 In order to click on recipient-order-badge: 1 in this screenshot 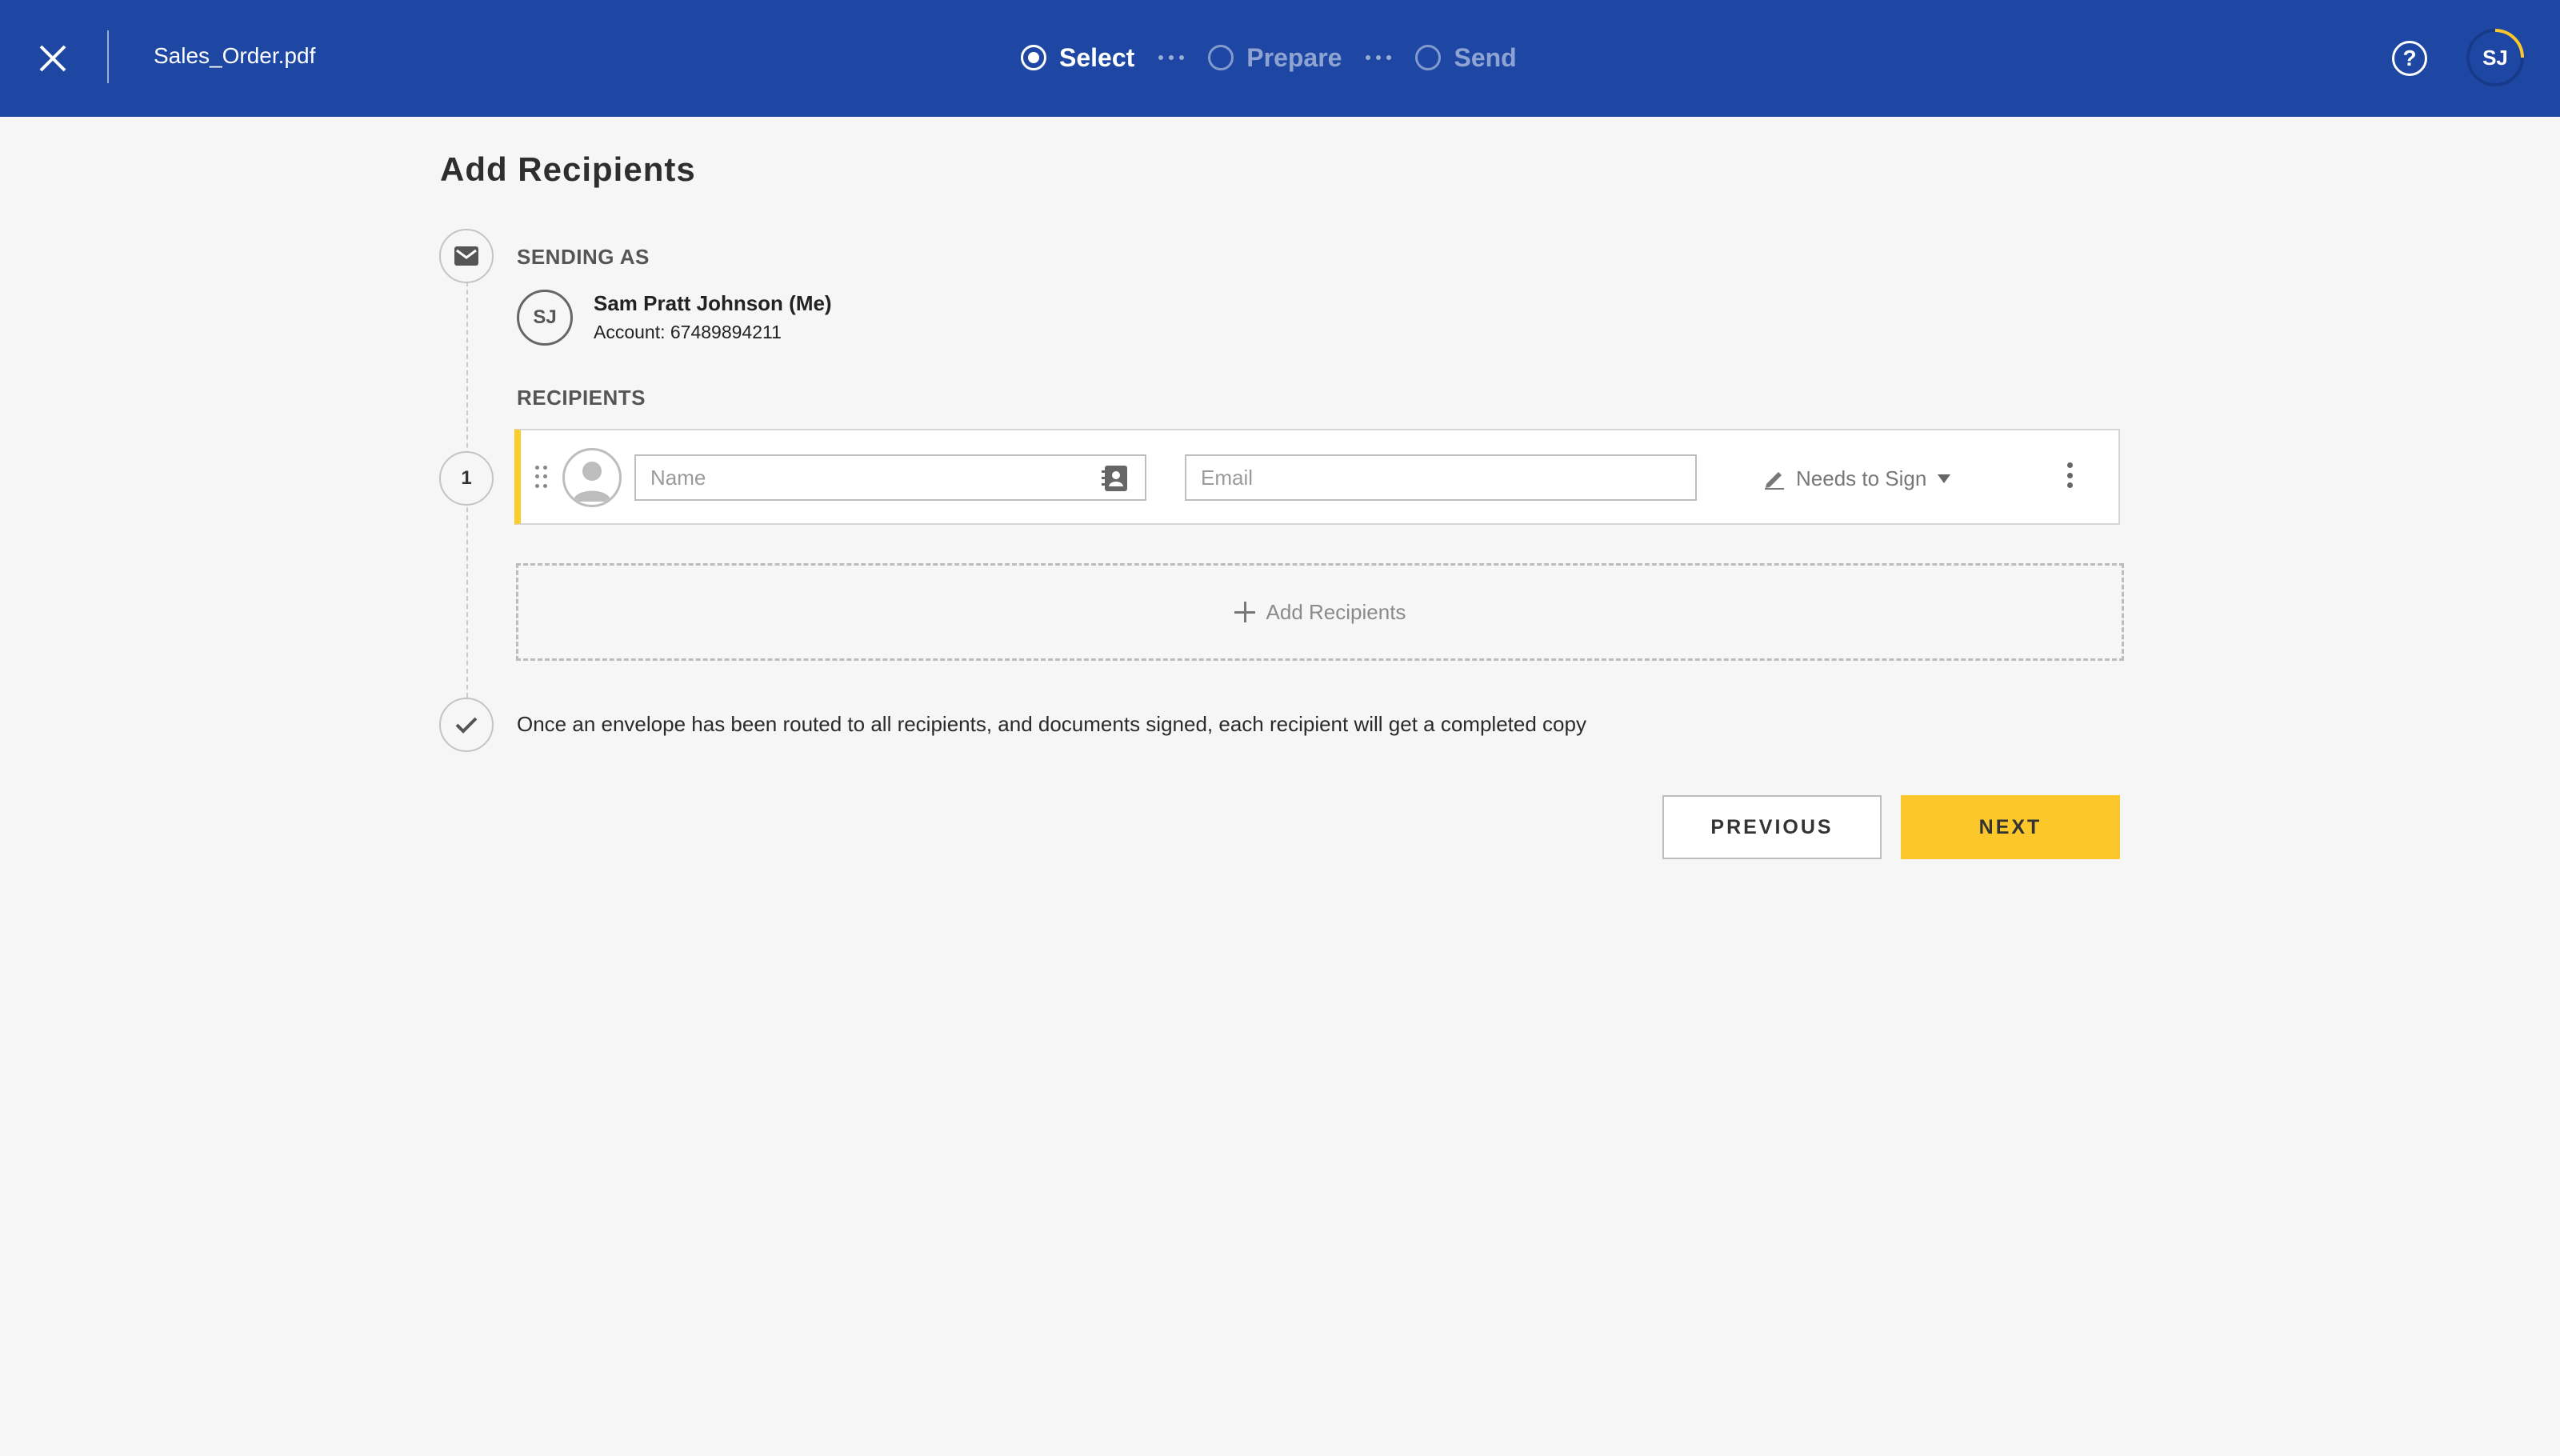, I will do `click(466, 478)`.